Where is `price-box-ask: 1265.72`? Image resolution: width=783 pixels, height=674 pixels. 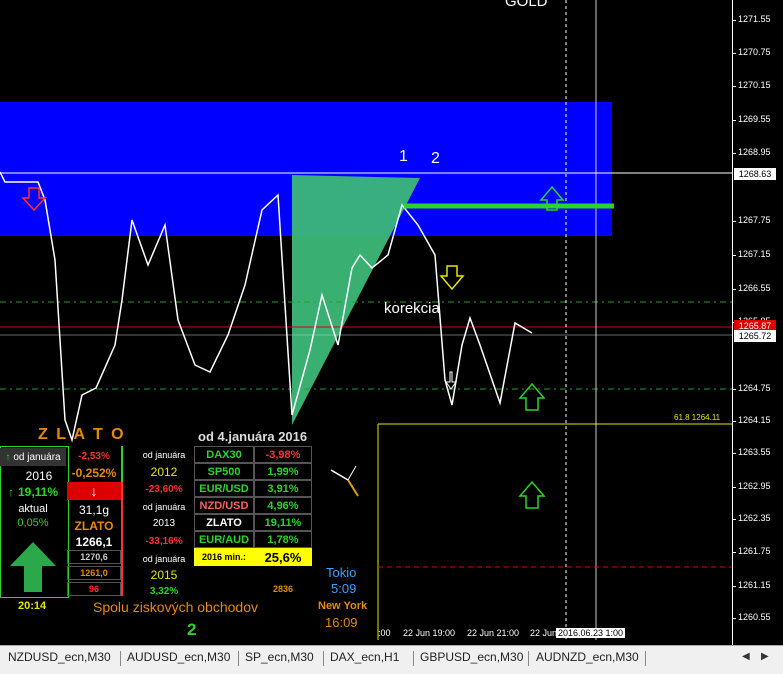 price-box-ask: 1265.72 is located at coordinates (755, 336).